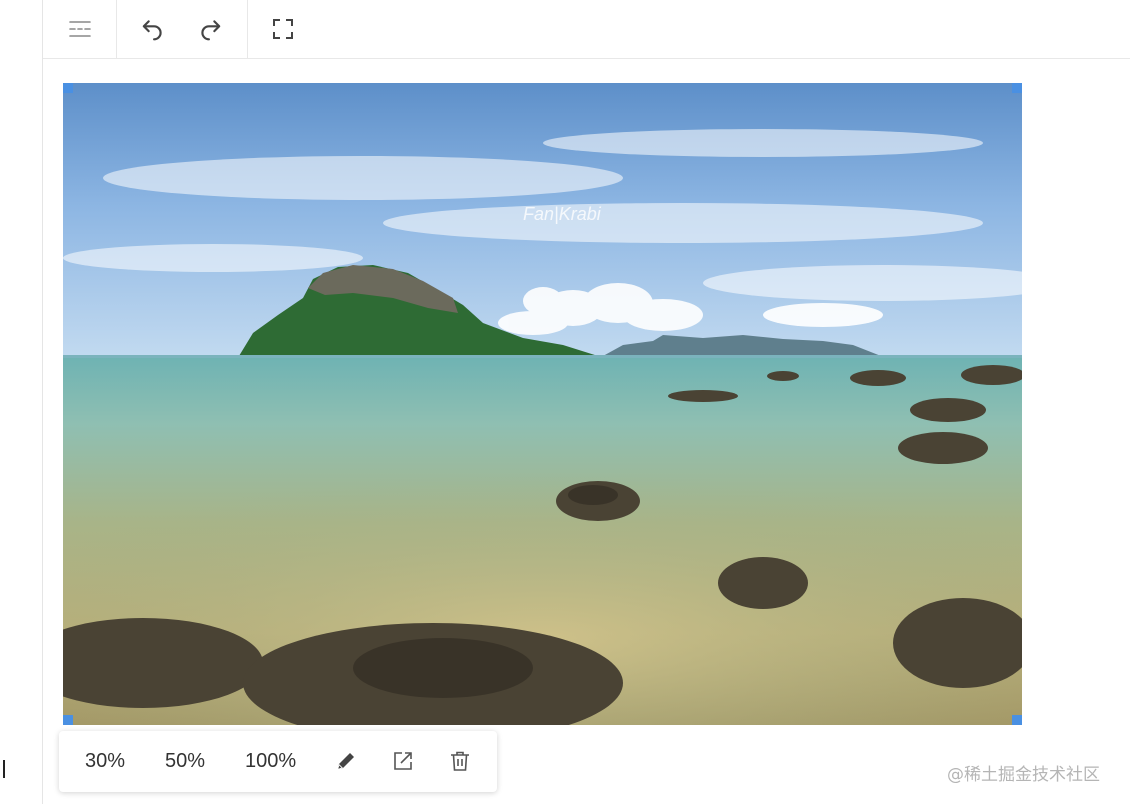 The width and height of the screenshot is (1130, 804). I want to click on fullscreen-icon, so click(283, 29).